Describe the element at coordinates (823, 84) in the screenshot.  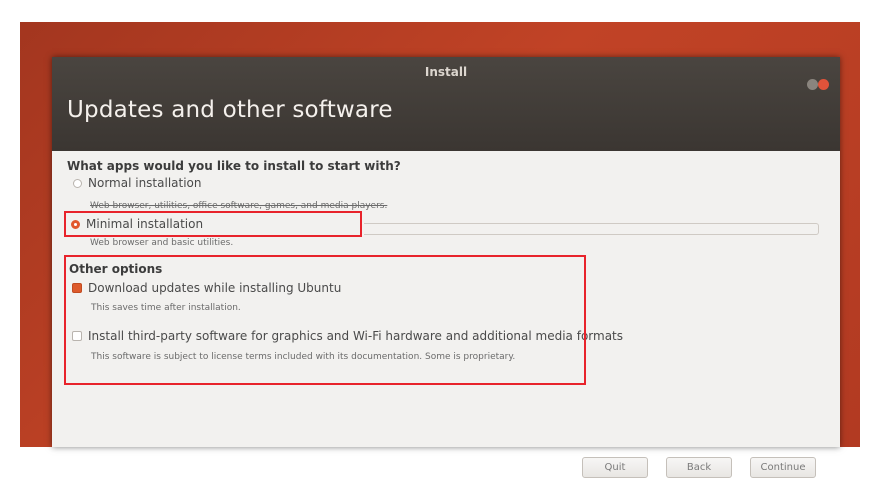
I see `close-button` at that location.